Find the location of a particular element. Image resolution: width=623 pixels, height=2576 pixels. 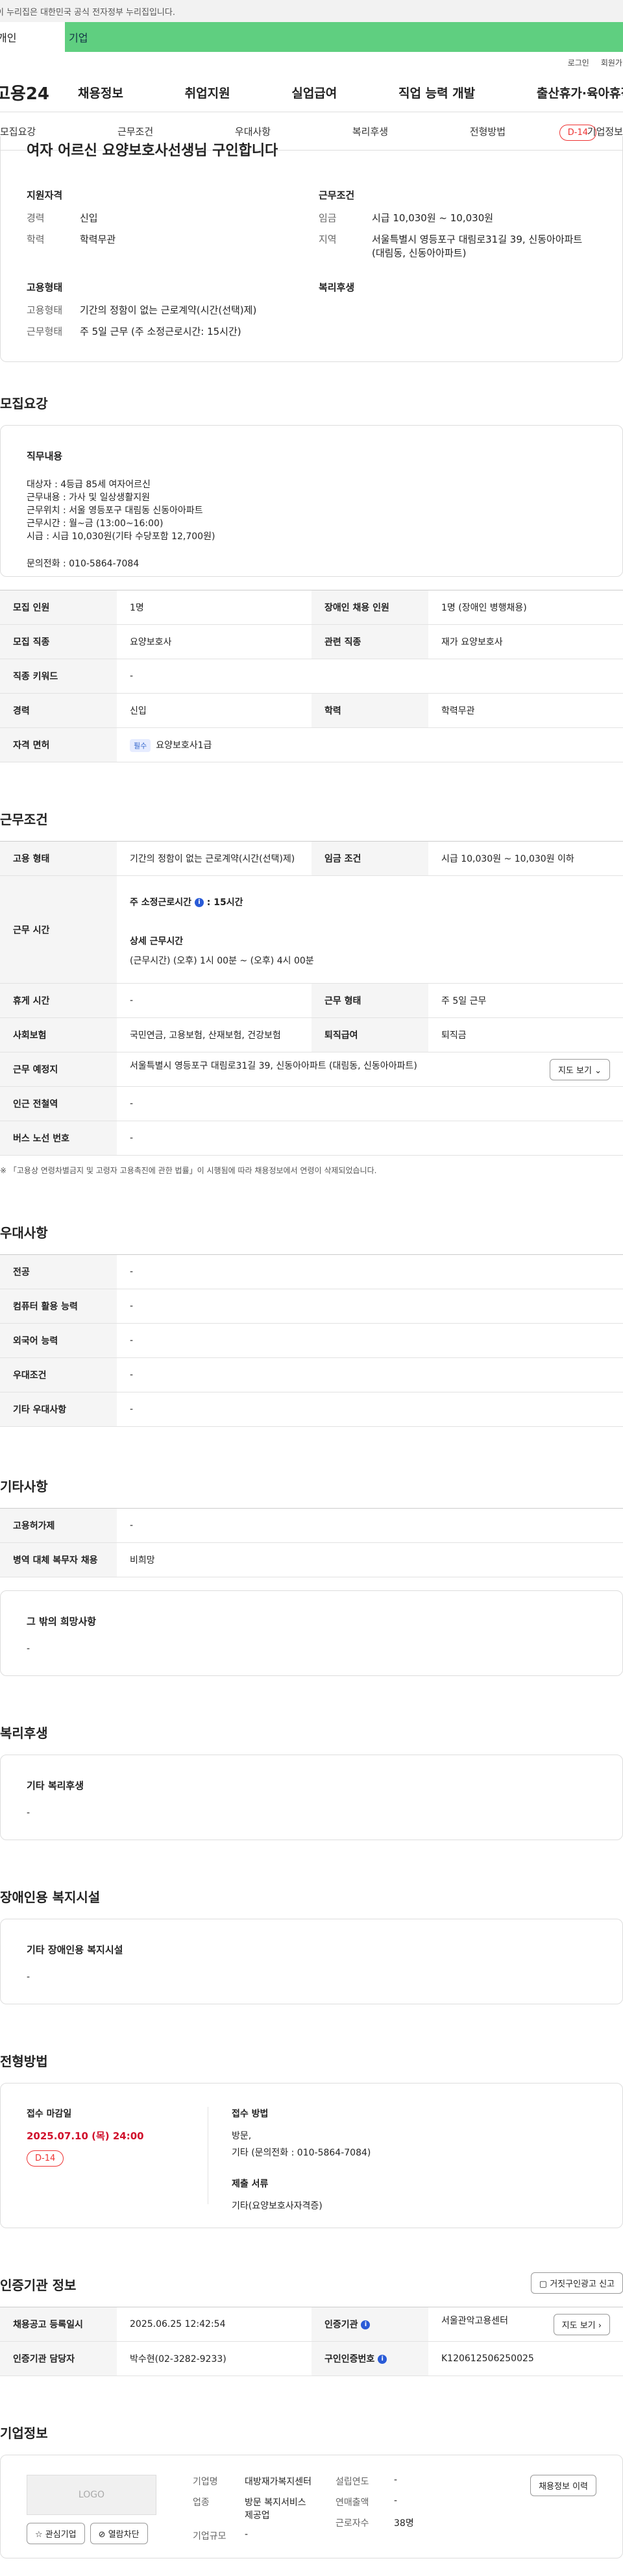

site-logo: 고용24 is located at coordinates (39, 92).